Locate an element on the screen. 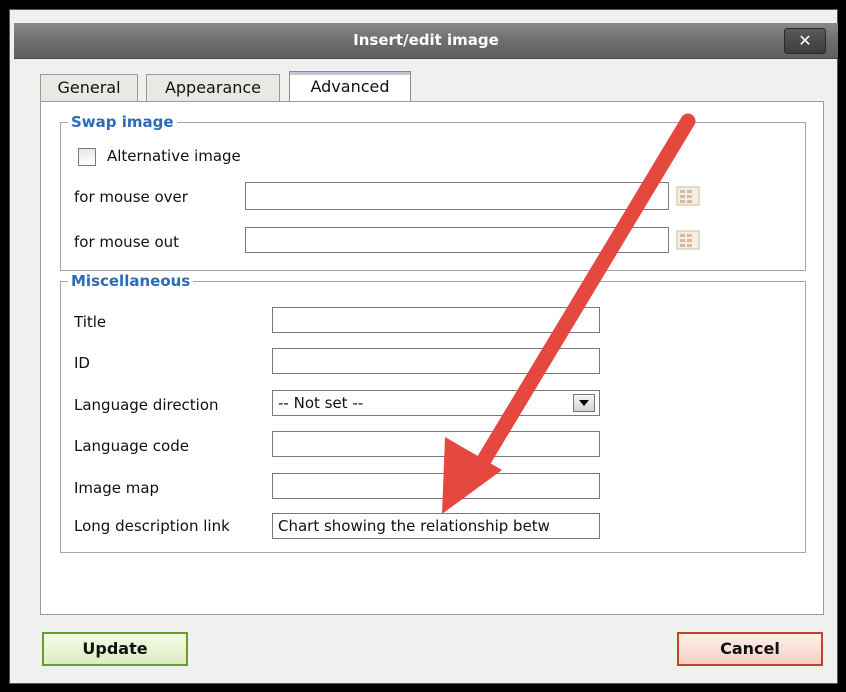 This screenshot has height=692, width=846. language-direction-label: Language direction is located at coordinates (146, 405).